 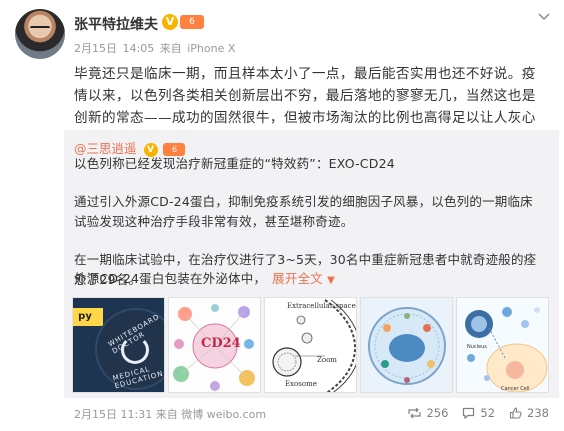 I want to click on image-thumbnail-3: Extracellular space Zoom Exosome, so click(x=310, y=345).